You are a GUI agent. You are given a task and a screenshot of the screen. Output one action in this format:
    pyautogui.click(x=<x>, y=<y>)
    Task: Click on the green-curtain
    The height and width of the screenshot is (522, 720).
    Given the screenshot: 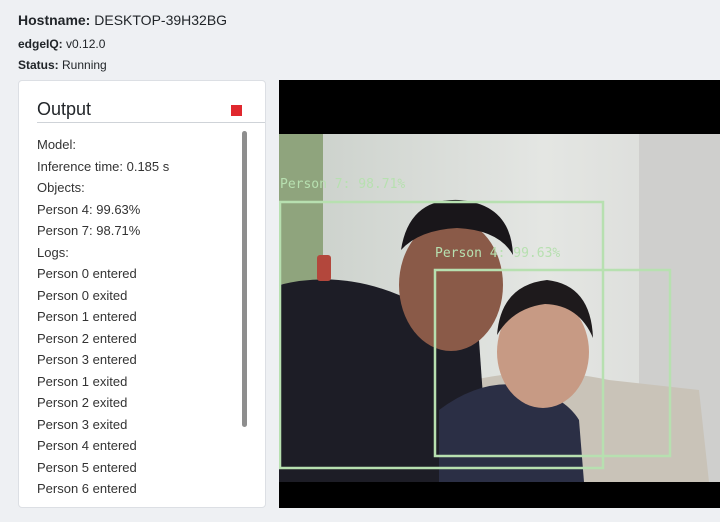 What is the action you would take?
    pyautogui.click(x=301, y=209)
    